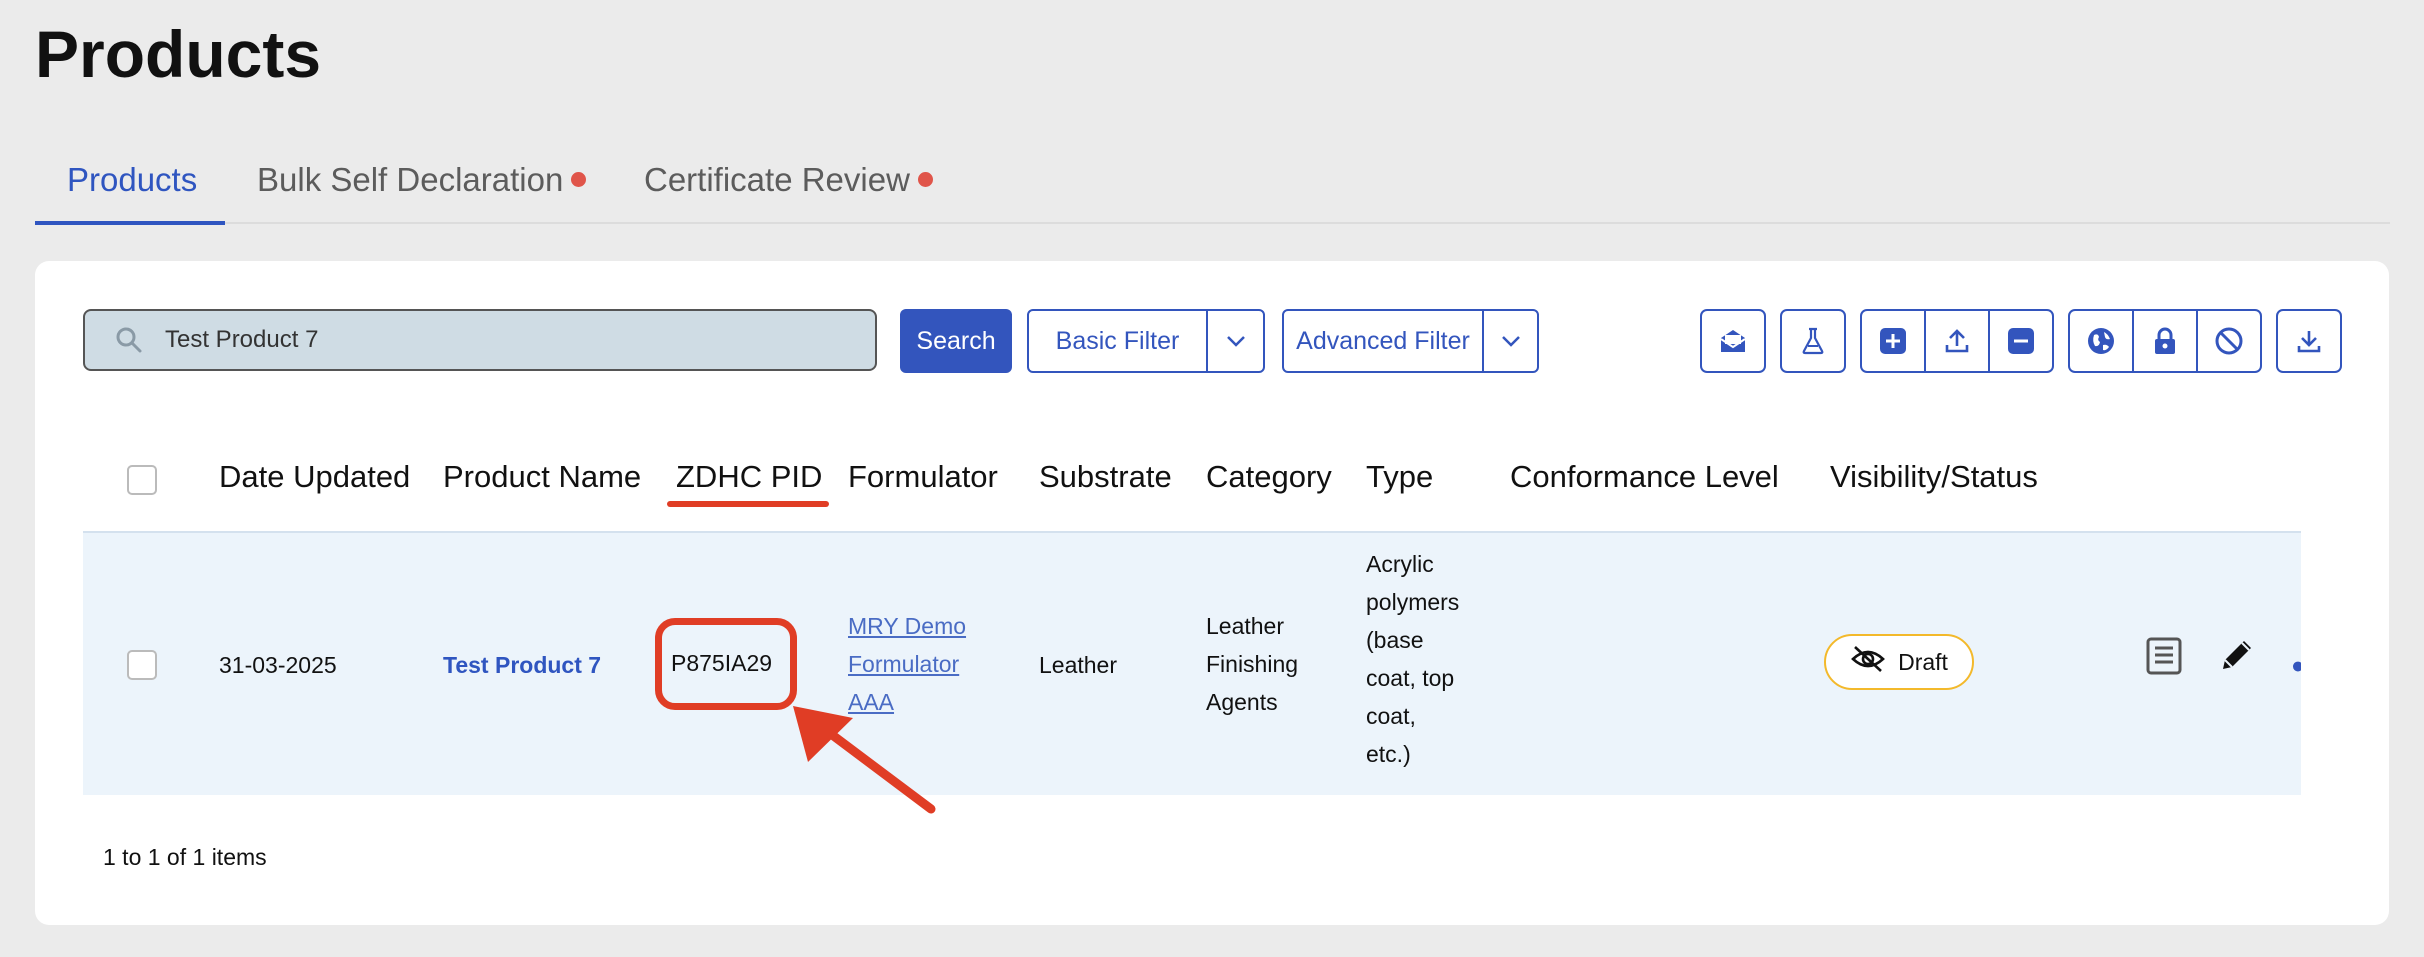  Describe the element at coordinates (185, 857) in the screenshot. I see `pagination-summary: 1 to 1 of 1 items` at that location.